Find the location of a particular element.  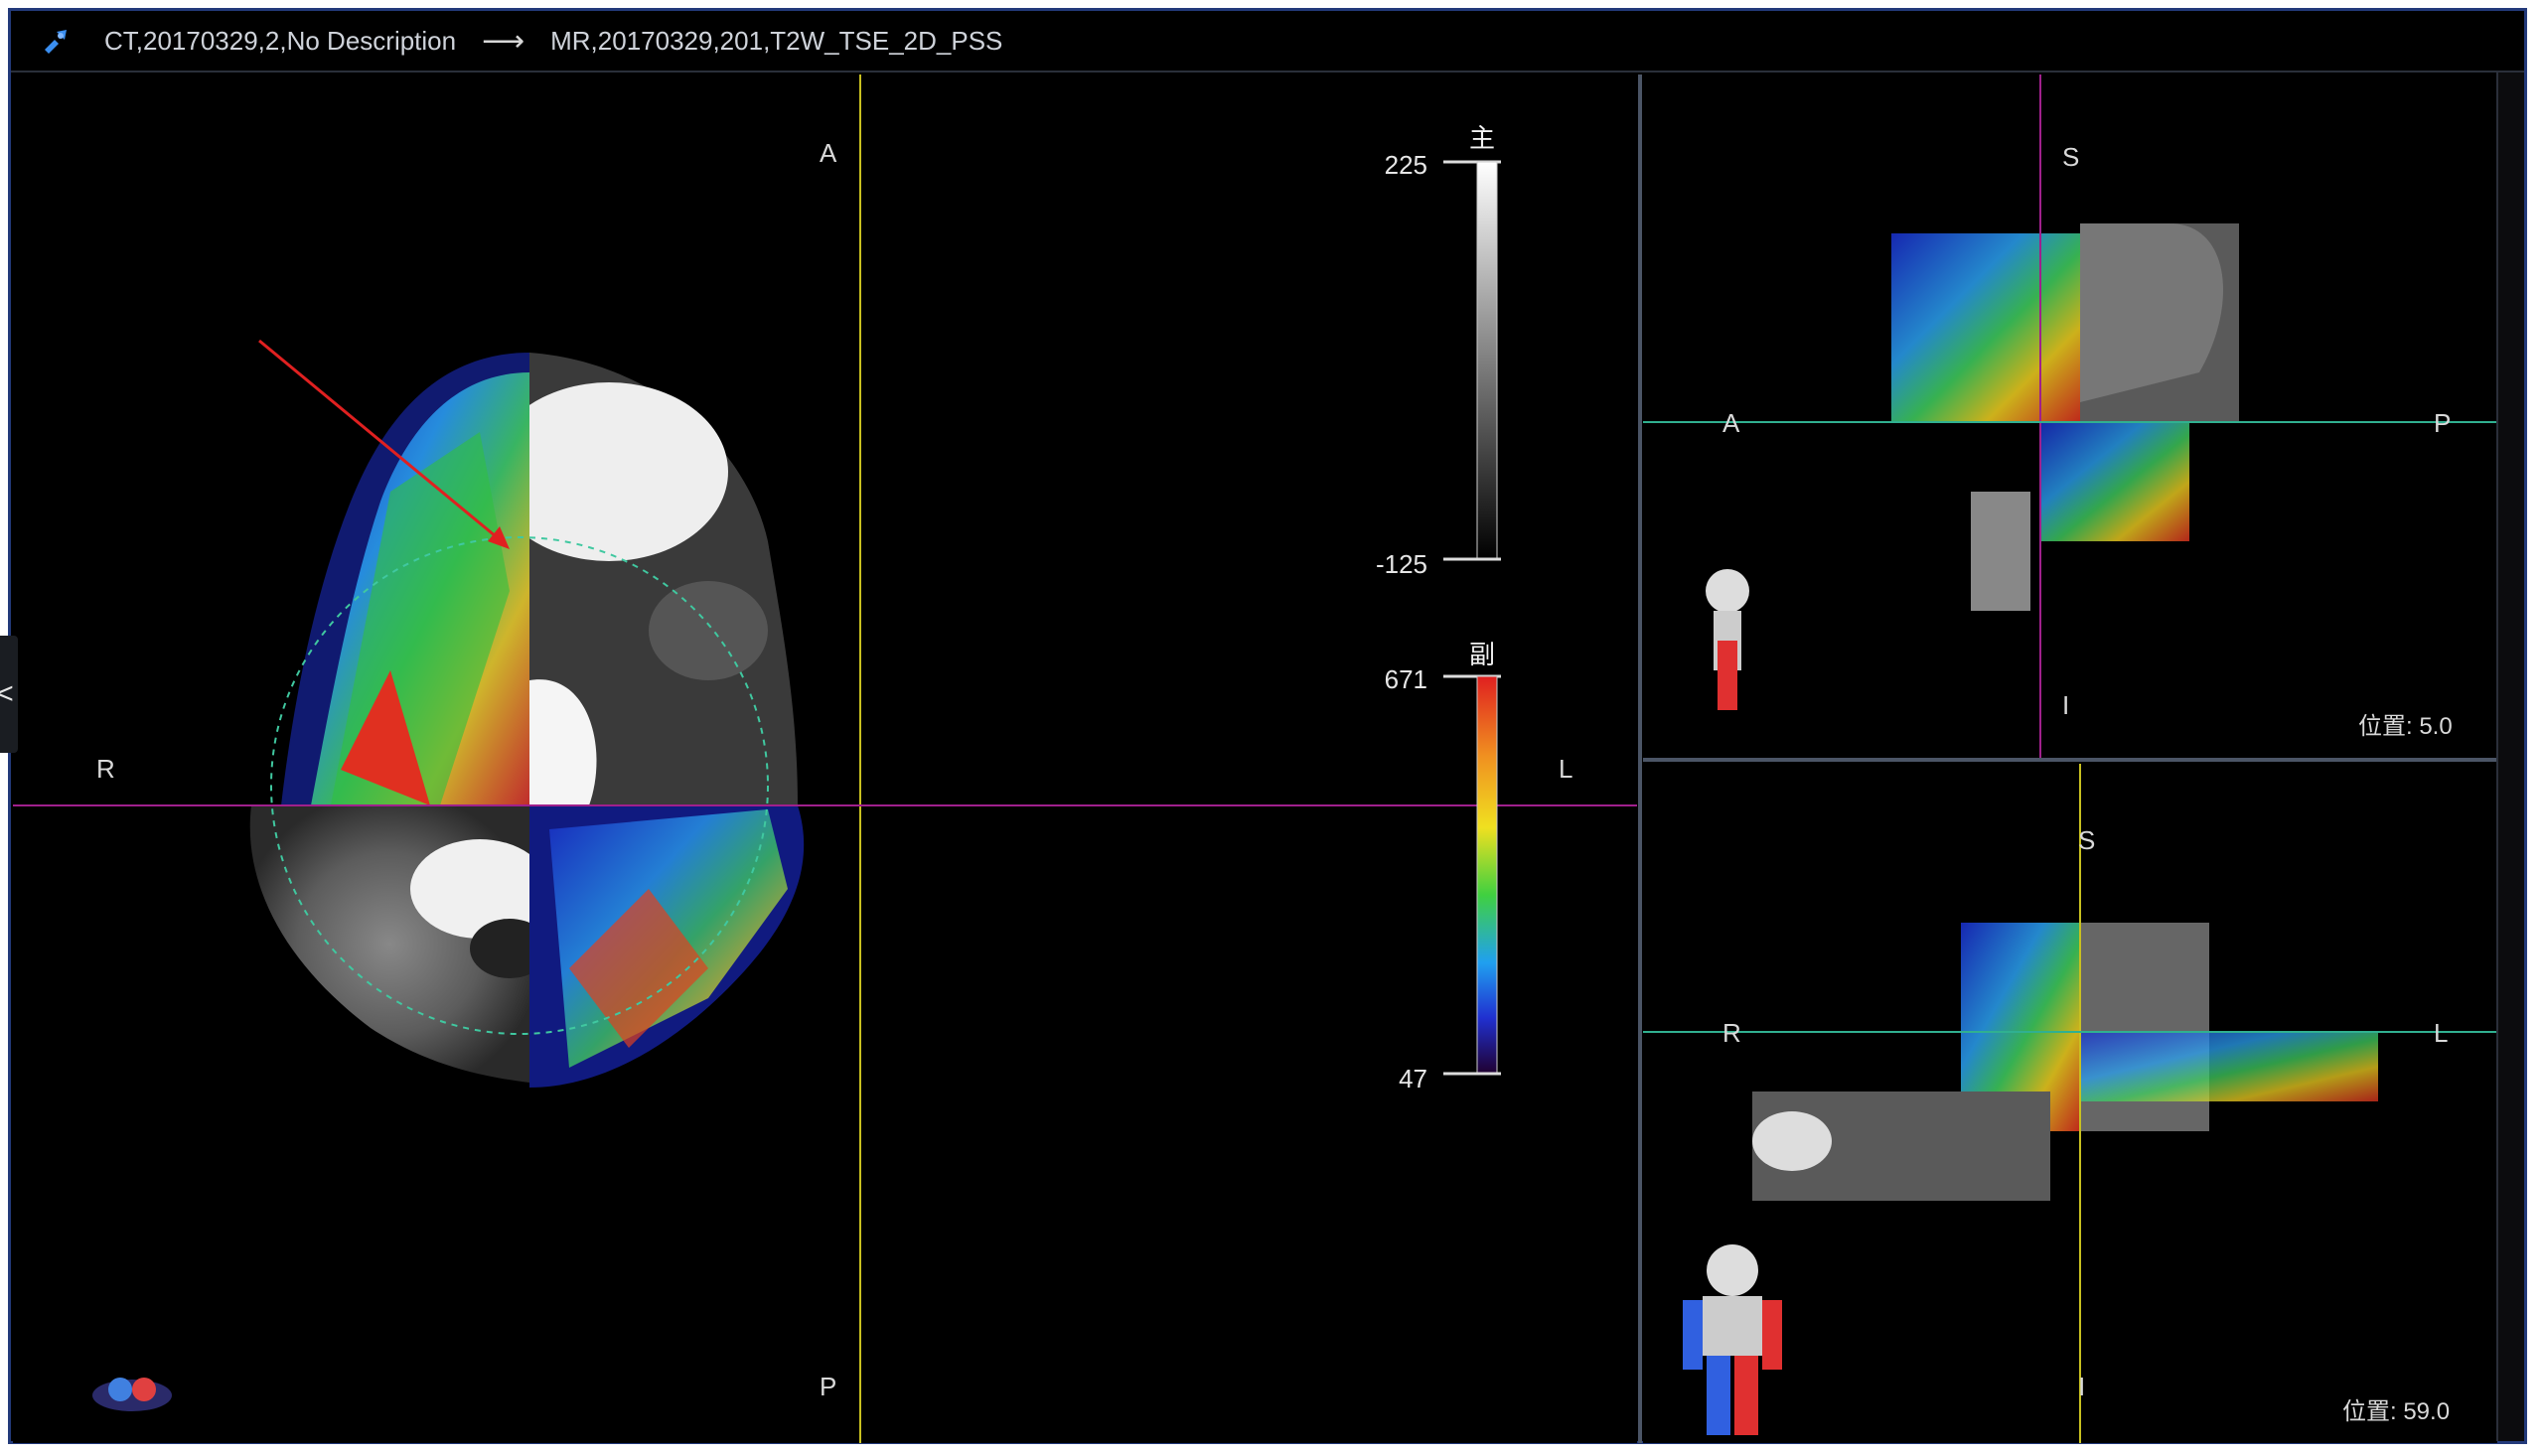

right-edge-panel is located at coordinates (2510, 757).